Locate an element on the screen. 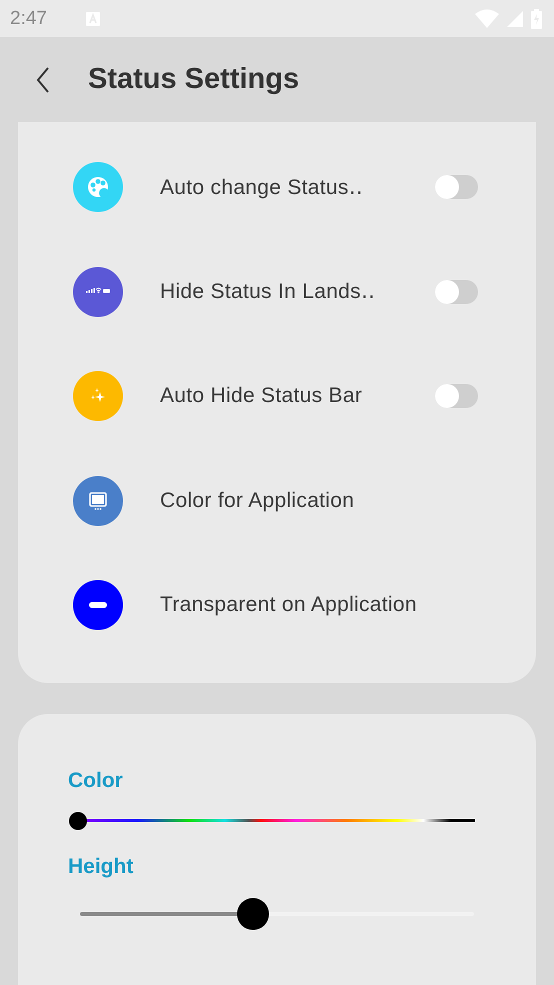  settings-item: Auto Hide Status Bar is located at coordinates (277, 396).